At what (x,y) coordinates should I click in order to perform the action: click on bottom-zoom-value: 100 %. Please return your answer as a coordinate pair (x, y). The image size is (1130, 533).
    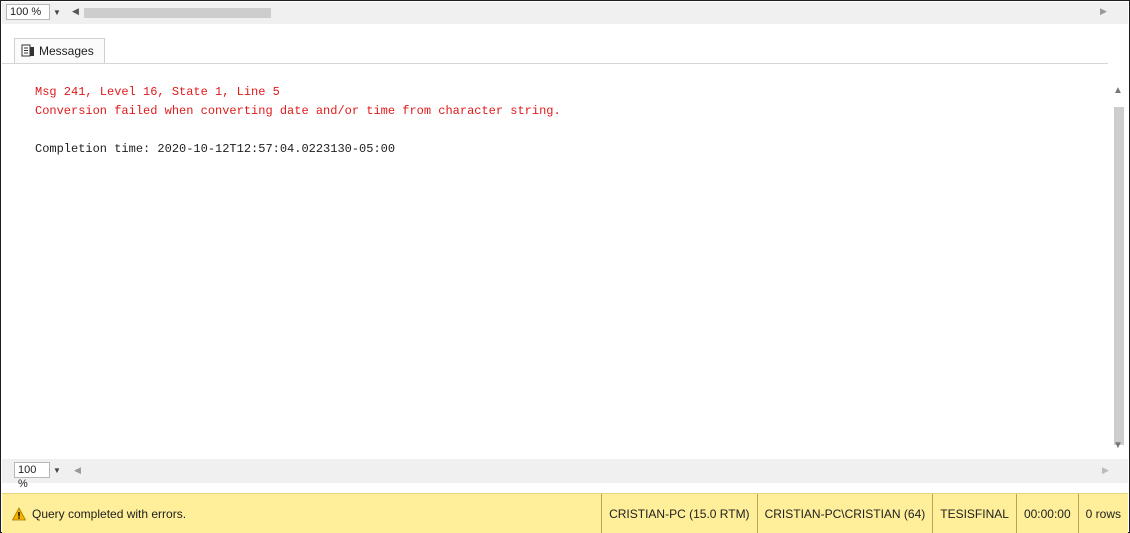
    Looking at the image, I should click on (32, 476).